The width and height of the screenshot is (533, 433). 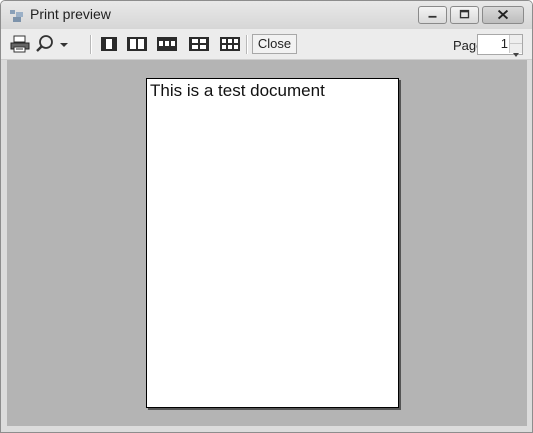 I want to click on minimize-icon, so click(x=432, y=16).